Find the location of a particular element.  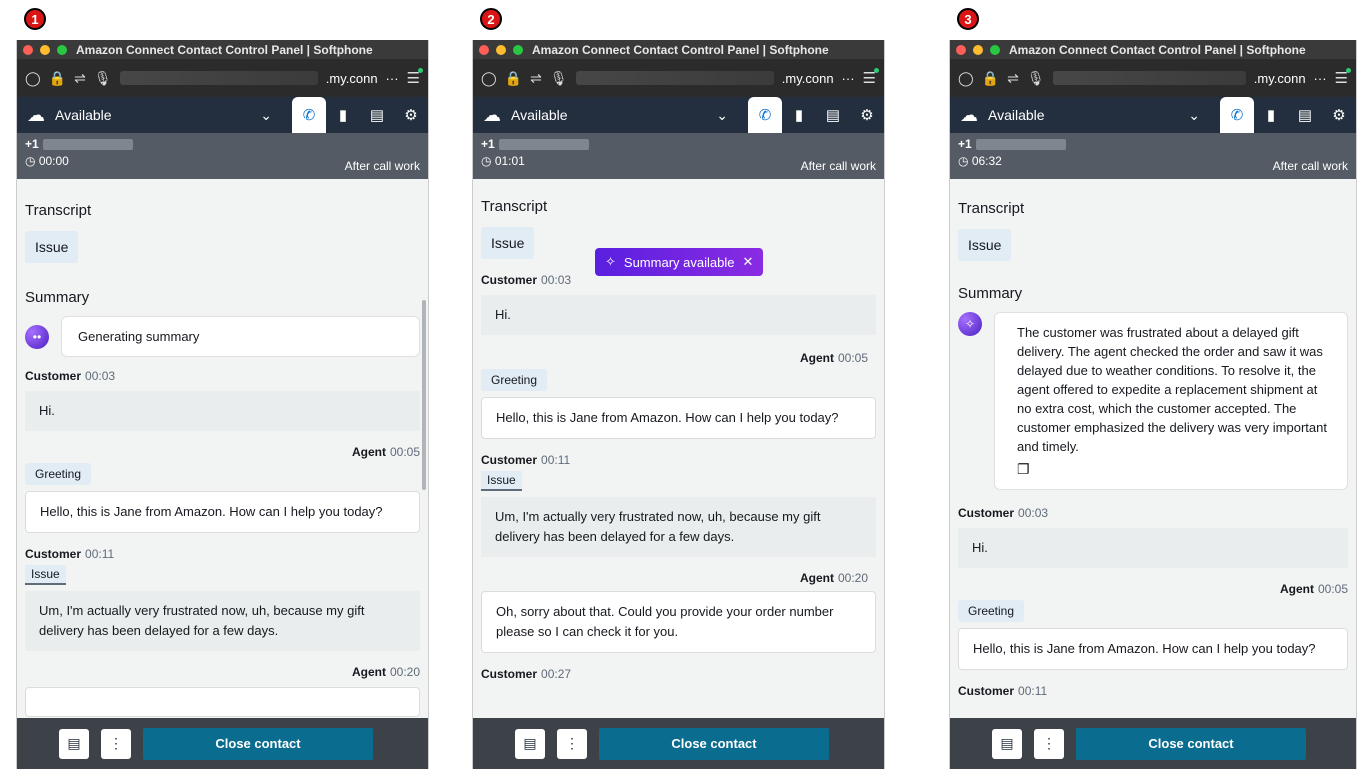

contact-info-bar: +1 ◷ 01:01 After call work is located at coordinates (678, 156).